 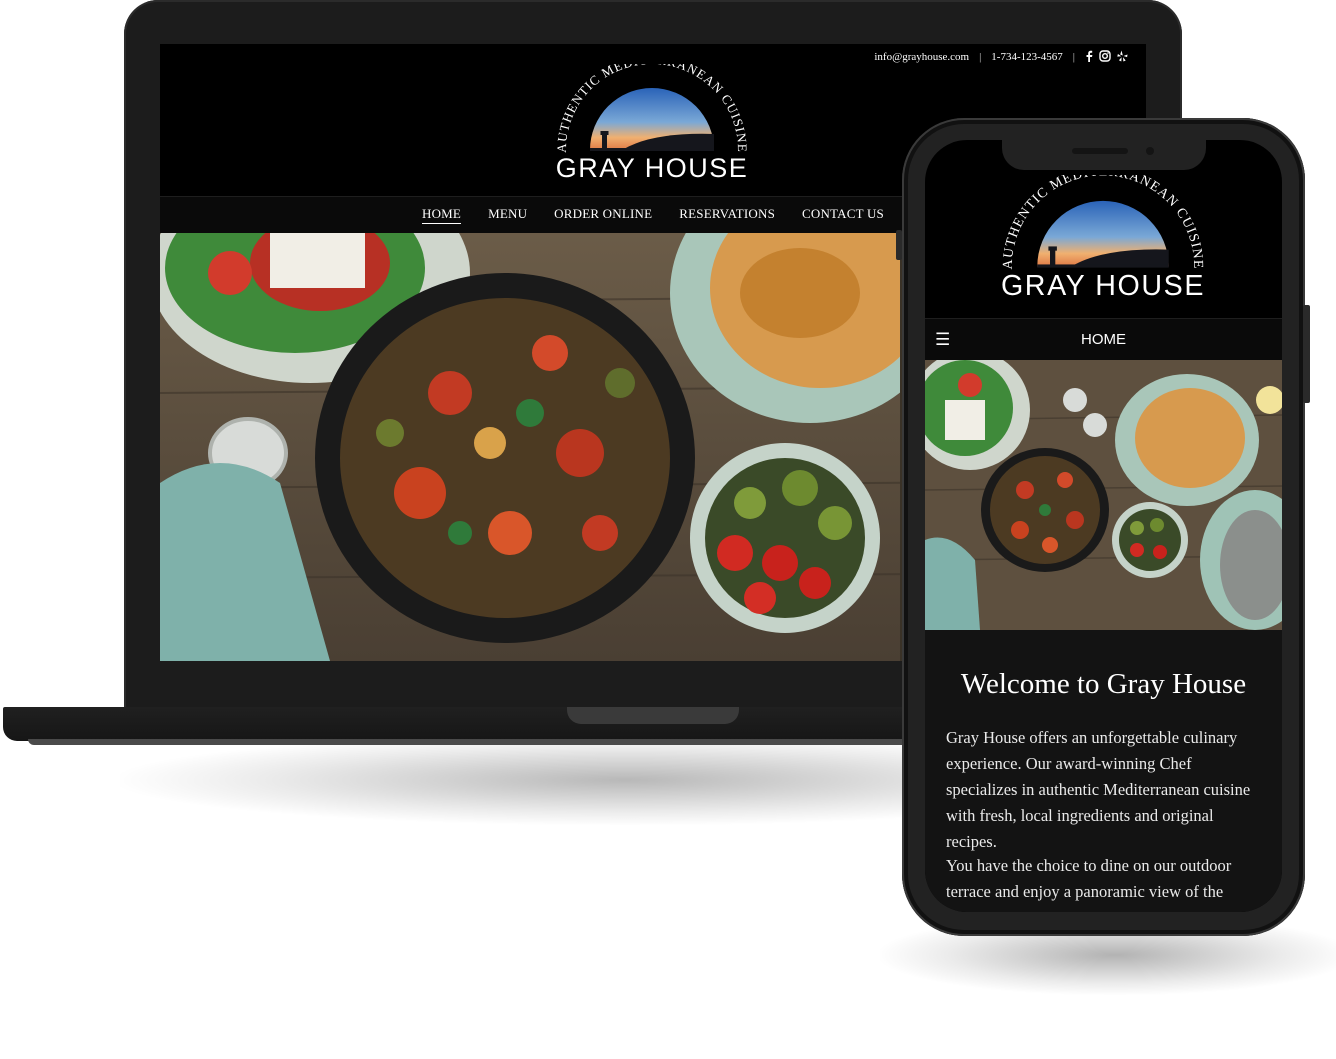 I want to click on welcome-heading: Welcome to Gray House, so click(x=1103, y=684).